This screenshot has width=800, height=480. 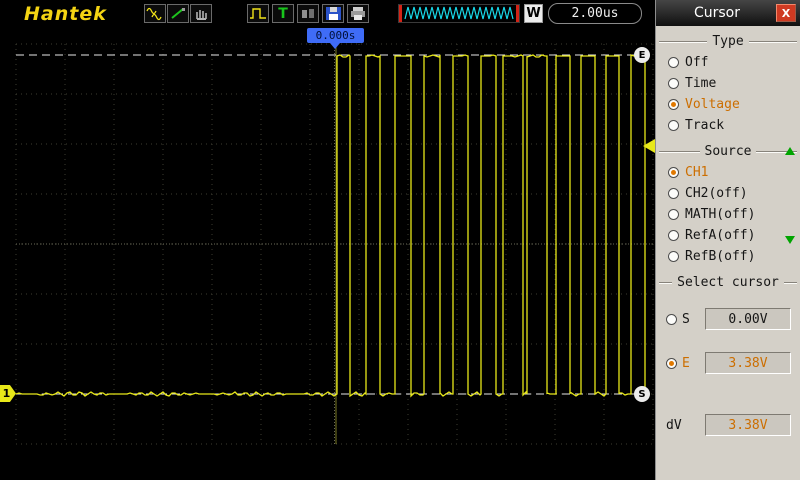 What do you see at coordinates (705, 125) in the screenshot?
I see `radio-label: Track` at bounding box center [705, 125].